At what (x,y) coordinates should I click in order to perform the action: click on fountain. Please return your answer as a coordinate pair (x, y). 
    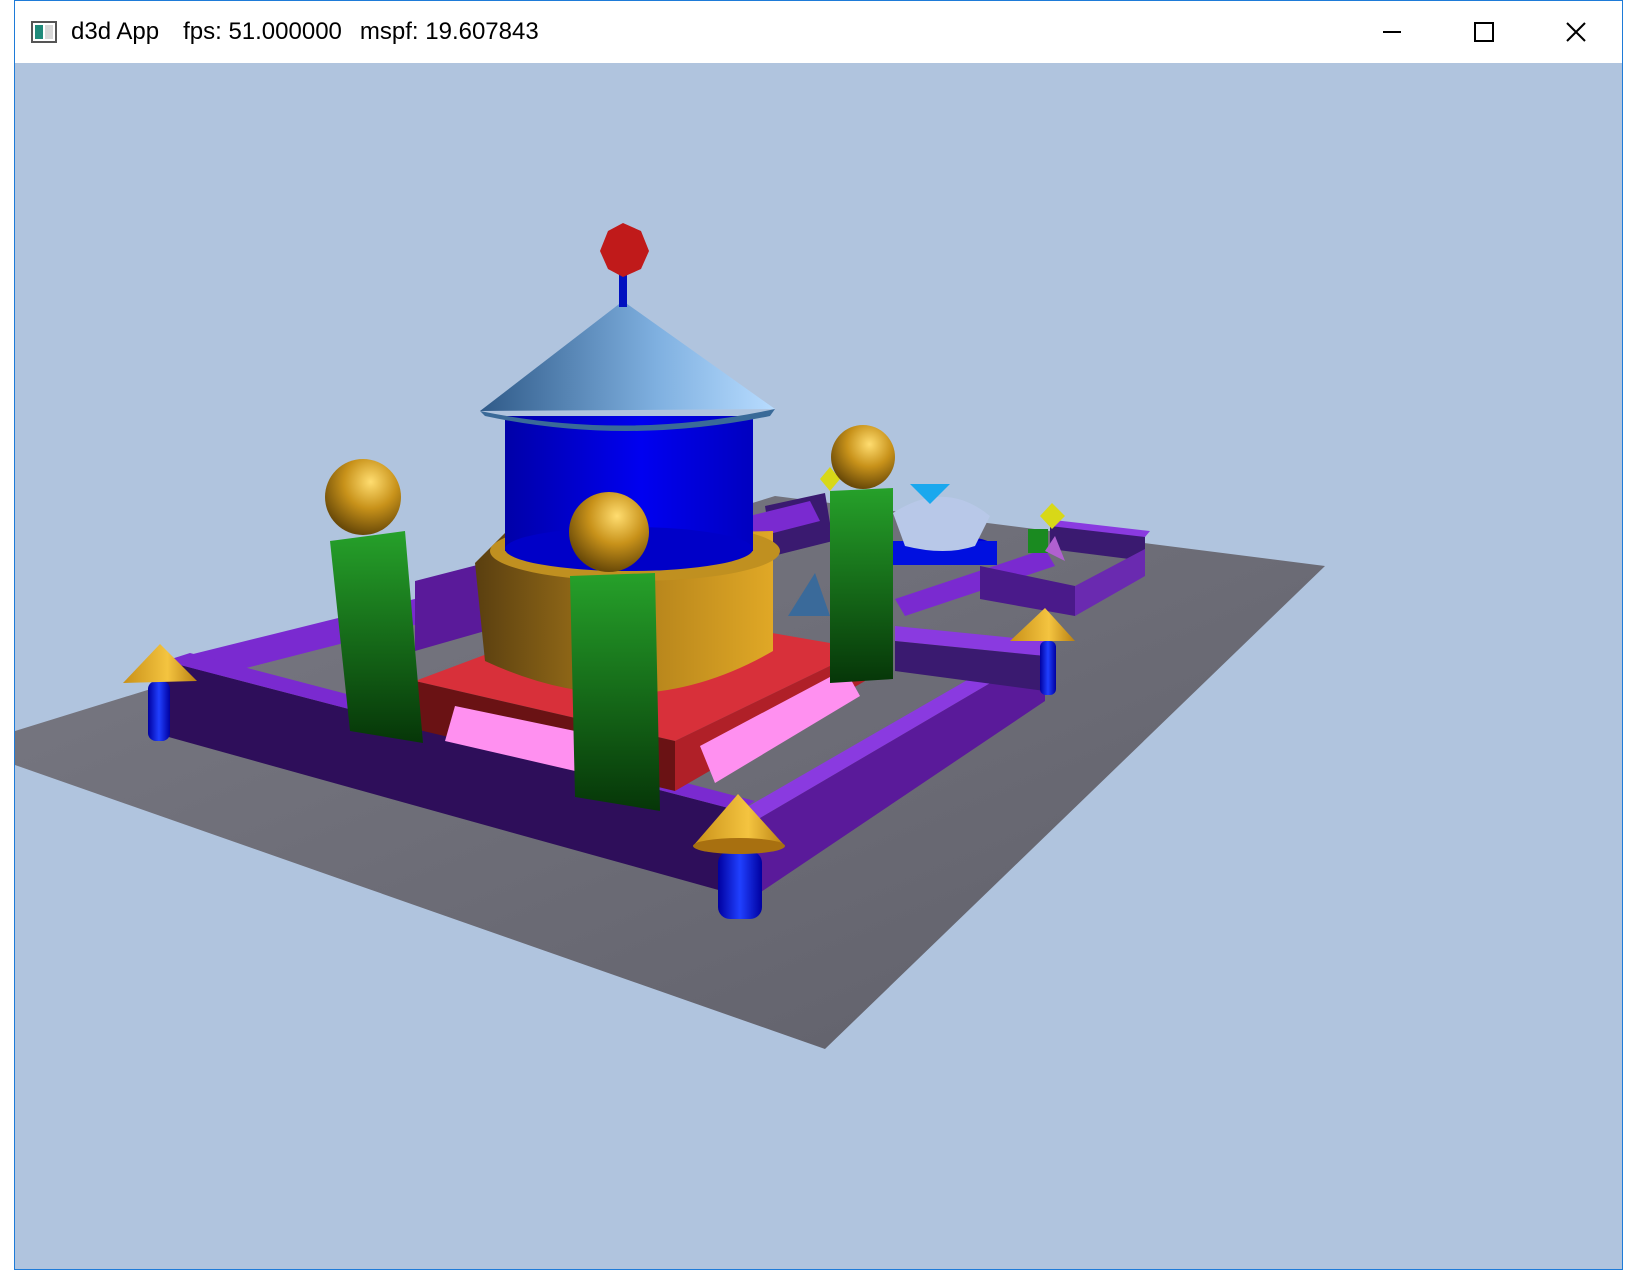
    Looking at the image, I should click on (945, 524).